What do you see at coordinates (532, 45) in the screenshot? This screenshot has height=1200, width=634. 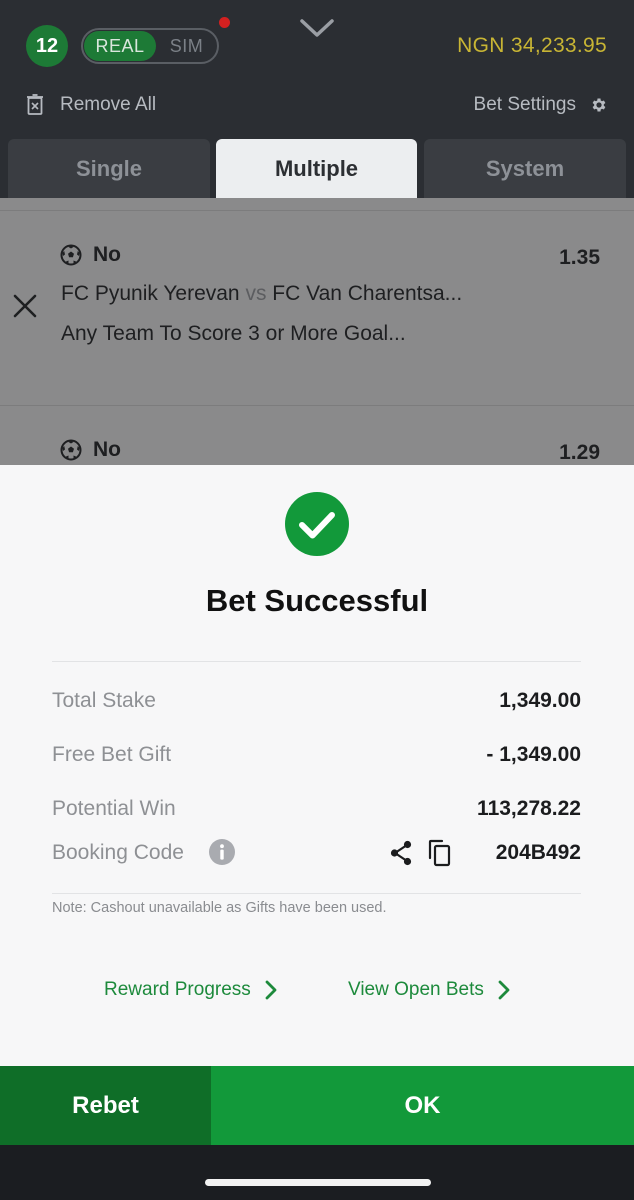 I see `account-balance: NGN 34,233.95` at bounding box center [532, 45].